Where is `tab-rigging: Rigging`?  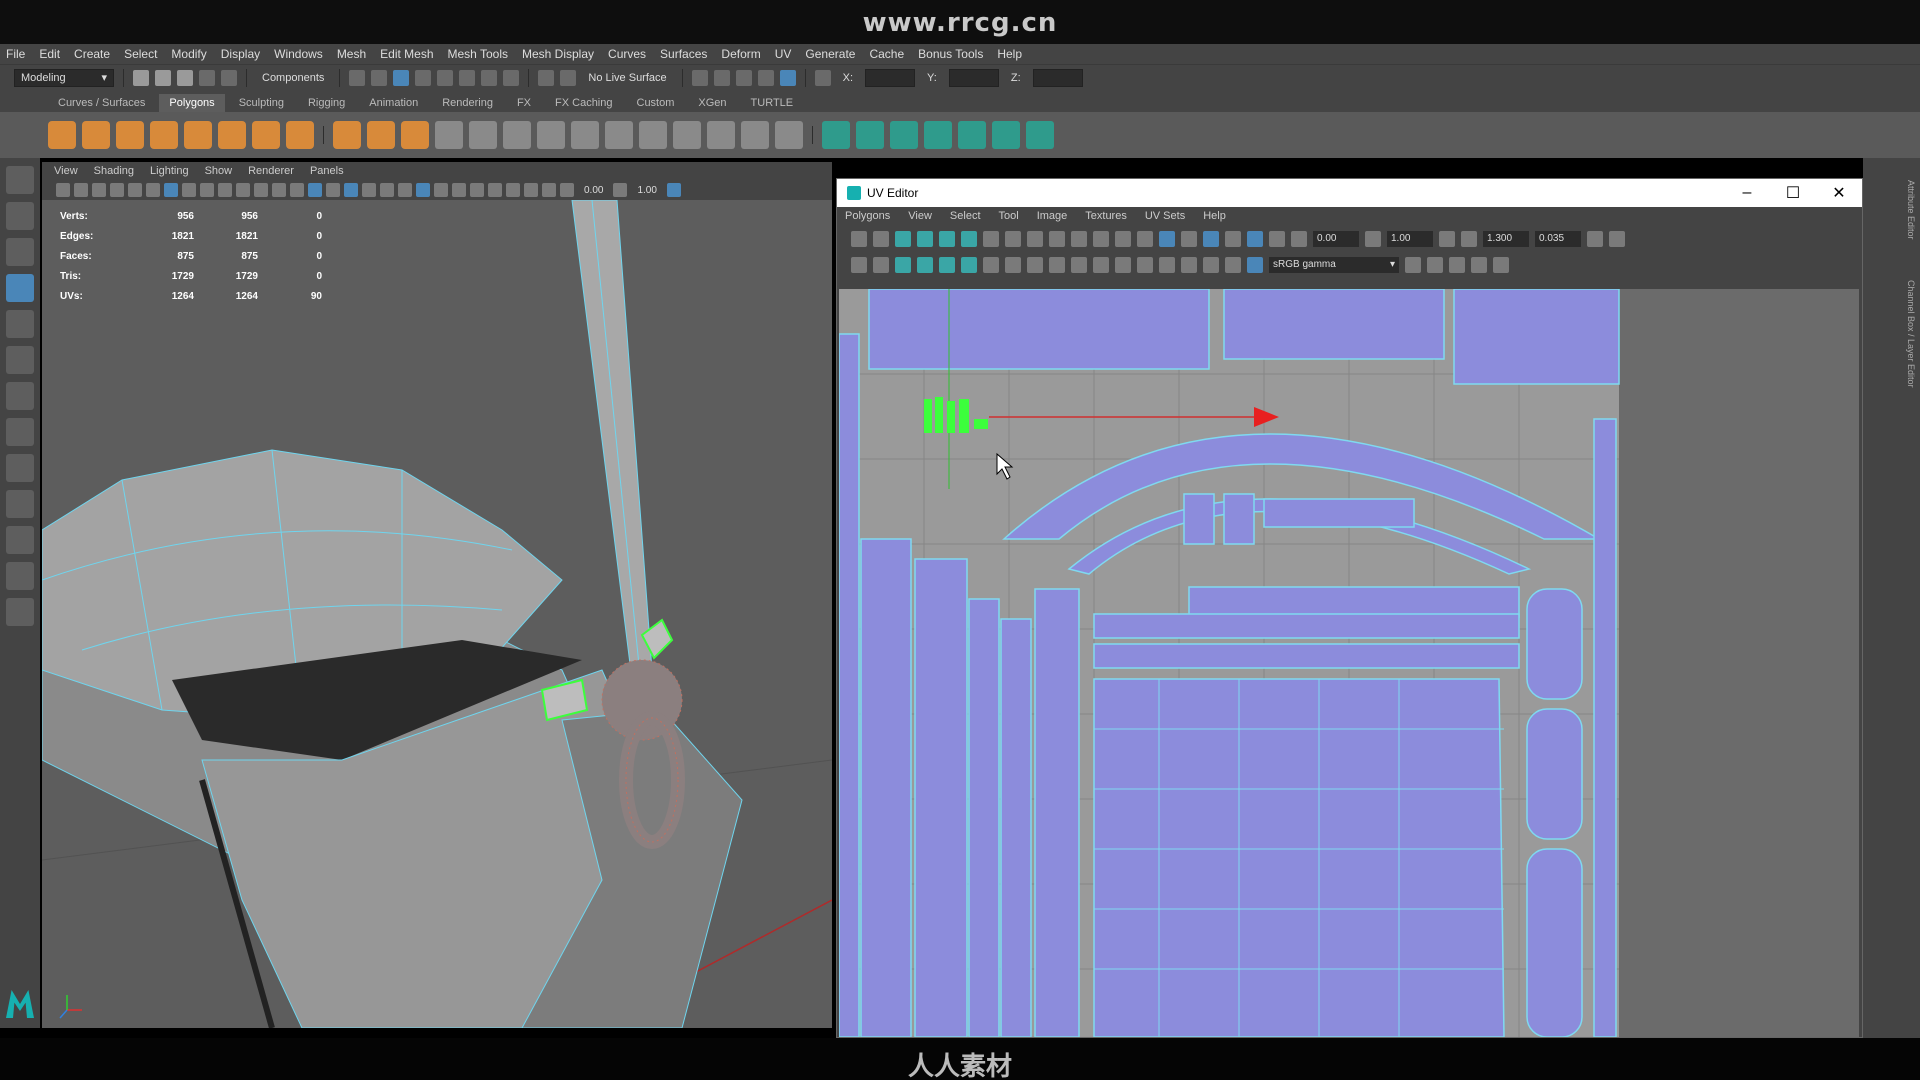 tab-rigging: Rigging is located at coordinates (326, 103).